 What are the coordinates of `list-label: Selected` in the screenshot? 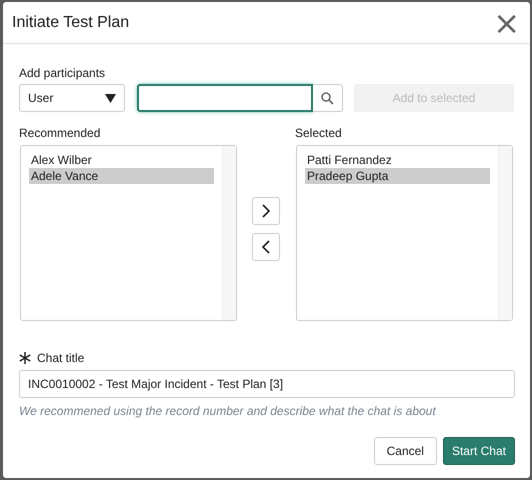 It's located at (319, 133).